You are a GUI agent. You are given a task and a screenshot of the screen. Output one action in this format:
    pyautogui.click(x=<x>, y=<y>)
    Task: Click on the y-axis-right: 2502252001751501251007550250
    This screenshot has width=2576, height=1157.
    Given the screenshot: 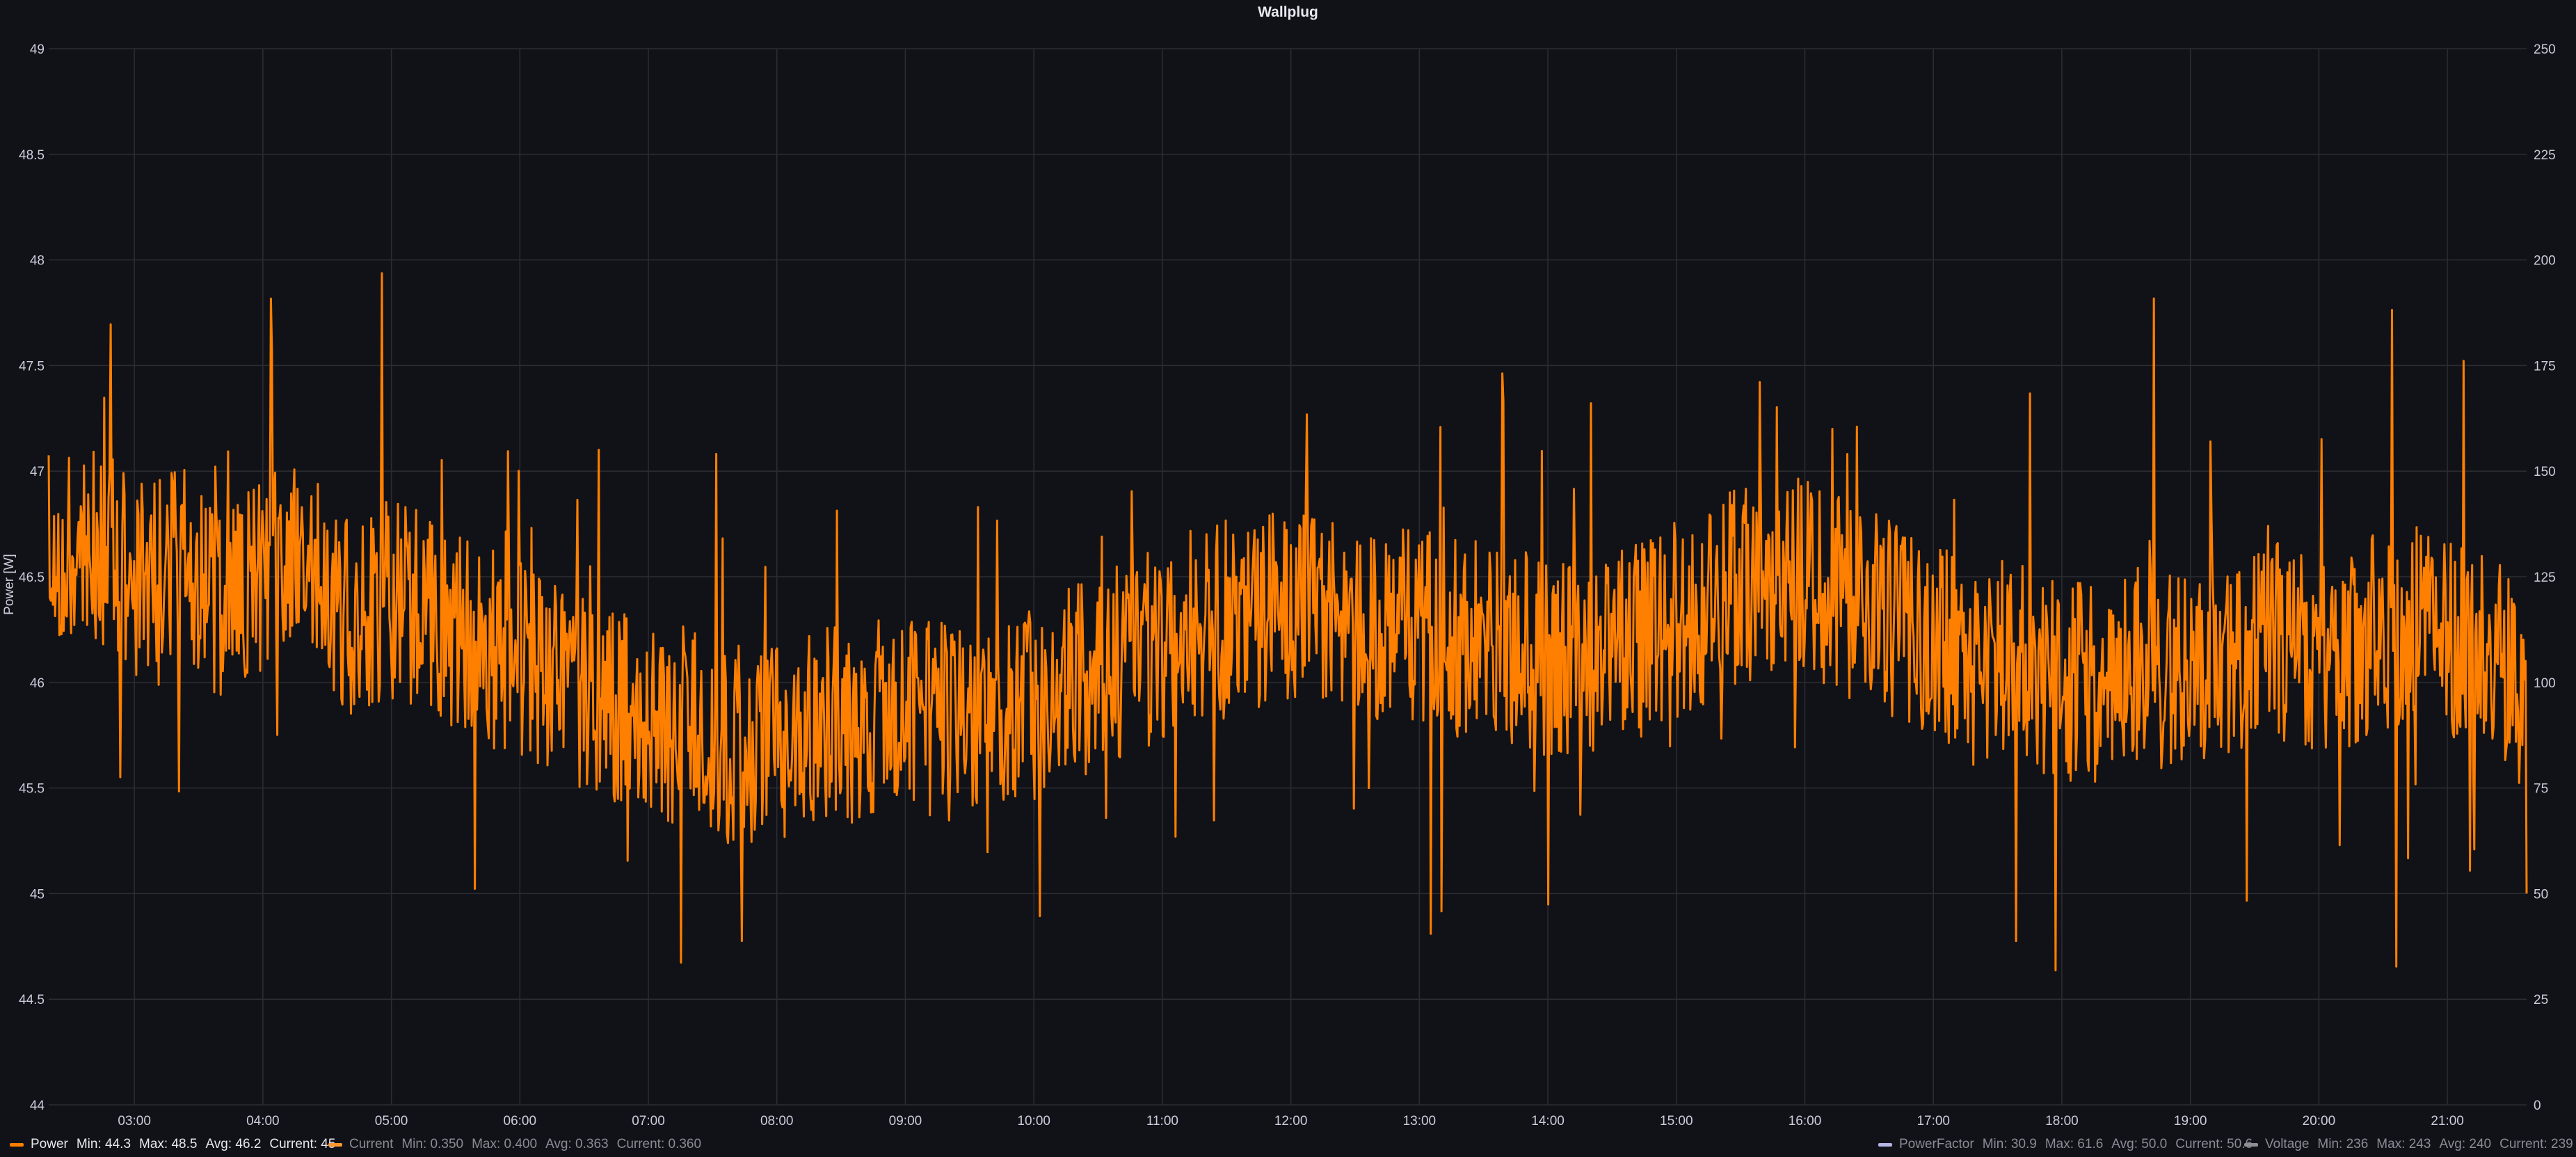 What is the action you would take?
    pyautogui.click(x=2545, y=578)
    